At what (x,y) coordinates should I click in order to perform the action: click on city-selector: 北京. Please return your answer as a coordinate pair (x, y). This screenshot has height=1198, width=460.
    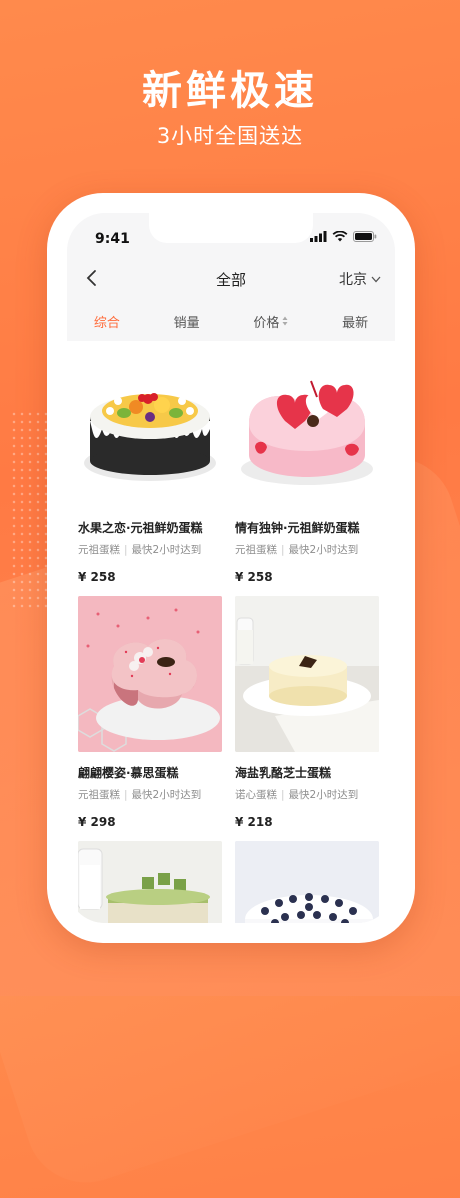
    Looking at the image, I should click on (360, 279).